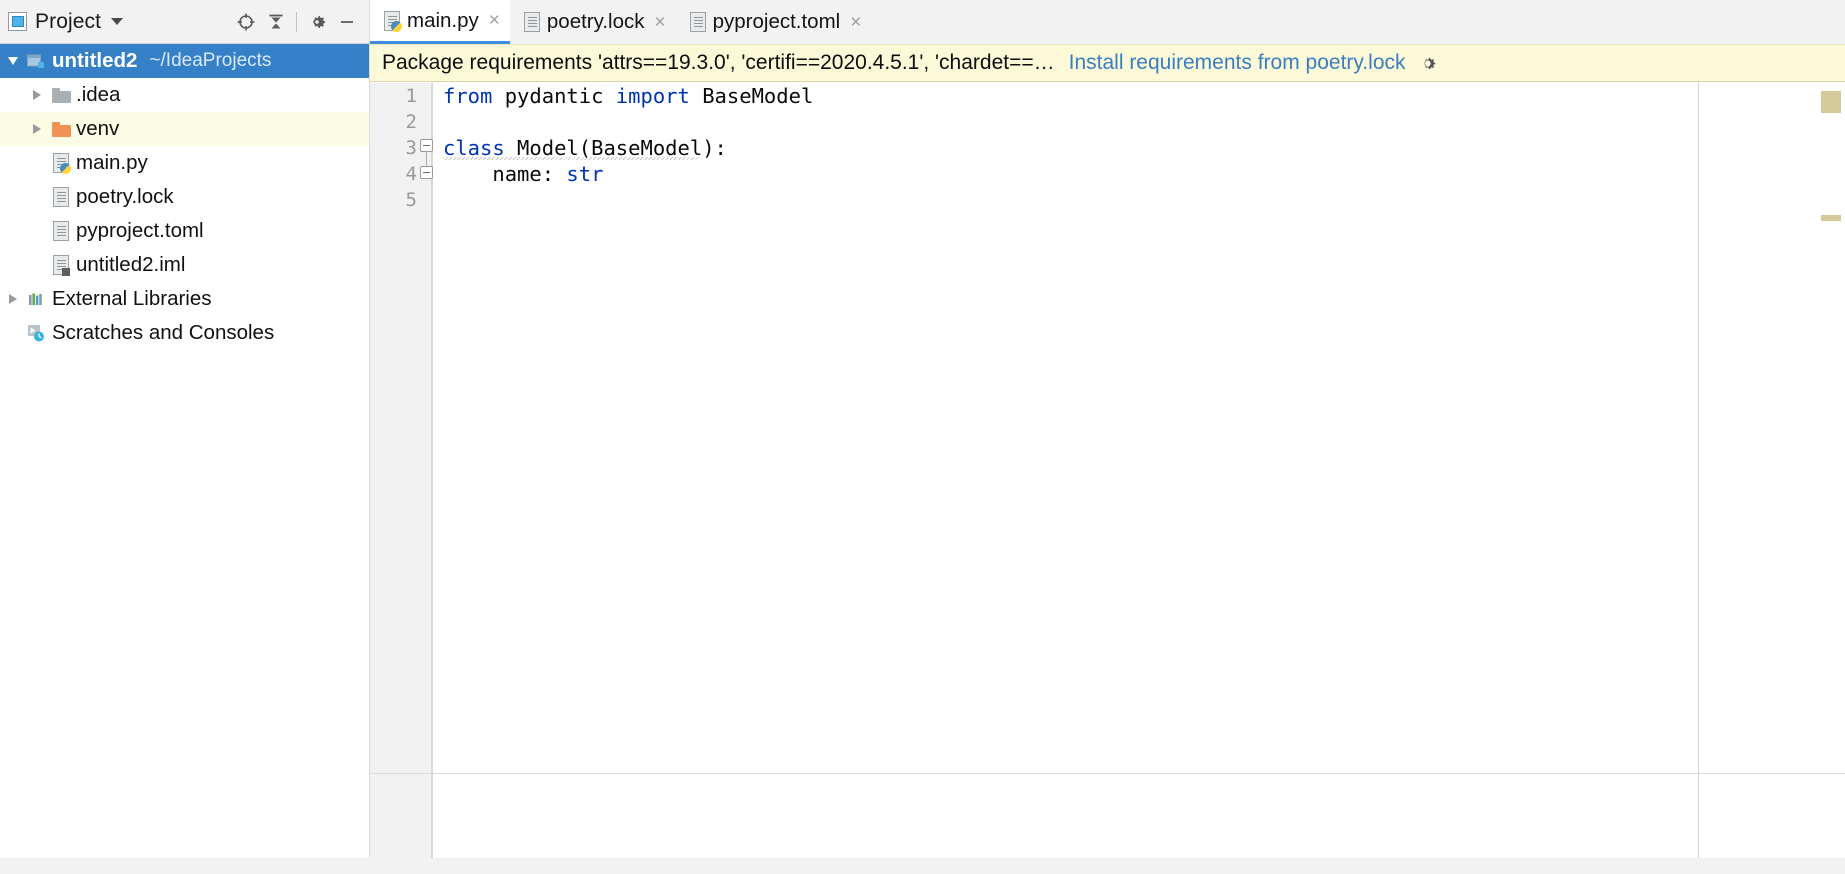 This screenshot has width=1845, height=874. I want to click on editor-tab-pyproject-toml: pyproject.toml ×, so click(774, 22).